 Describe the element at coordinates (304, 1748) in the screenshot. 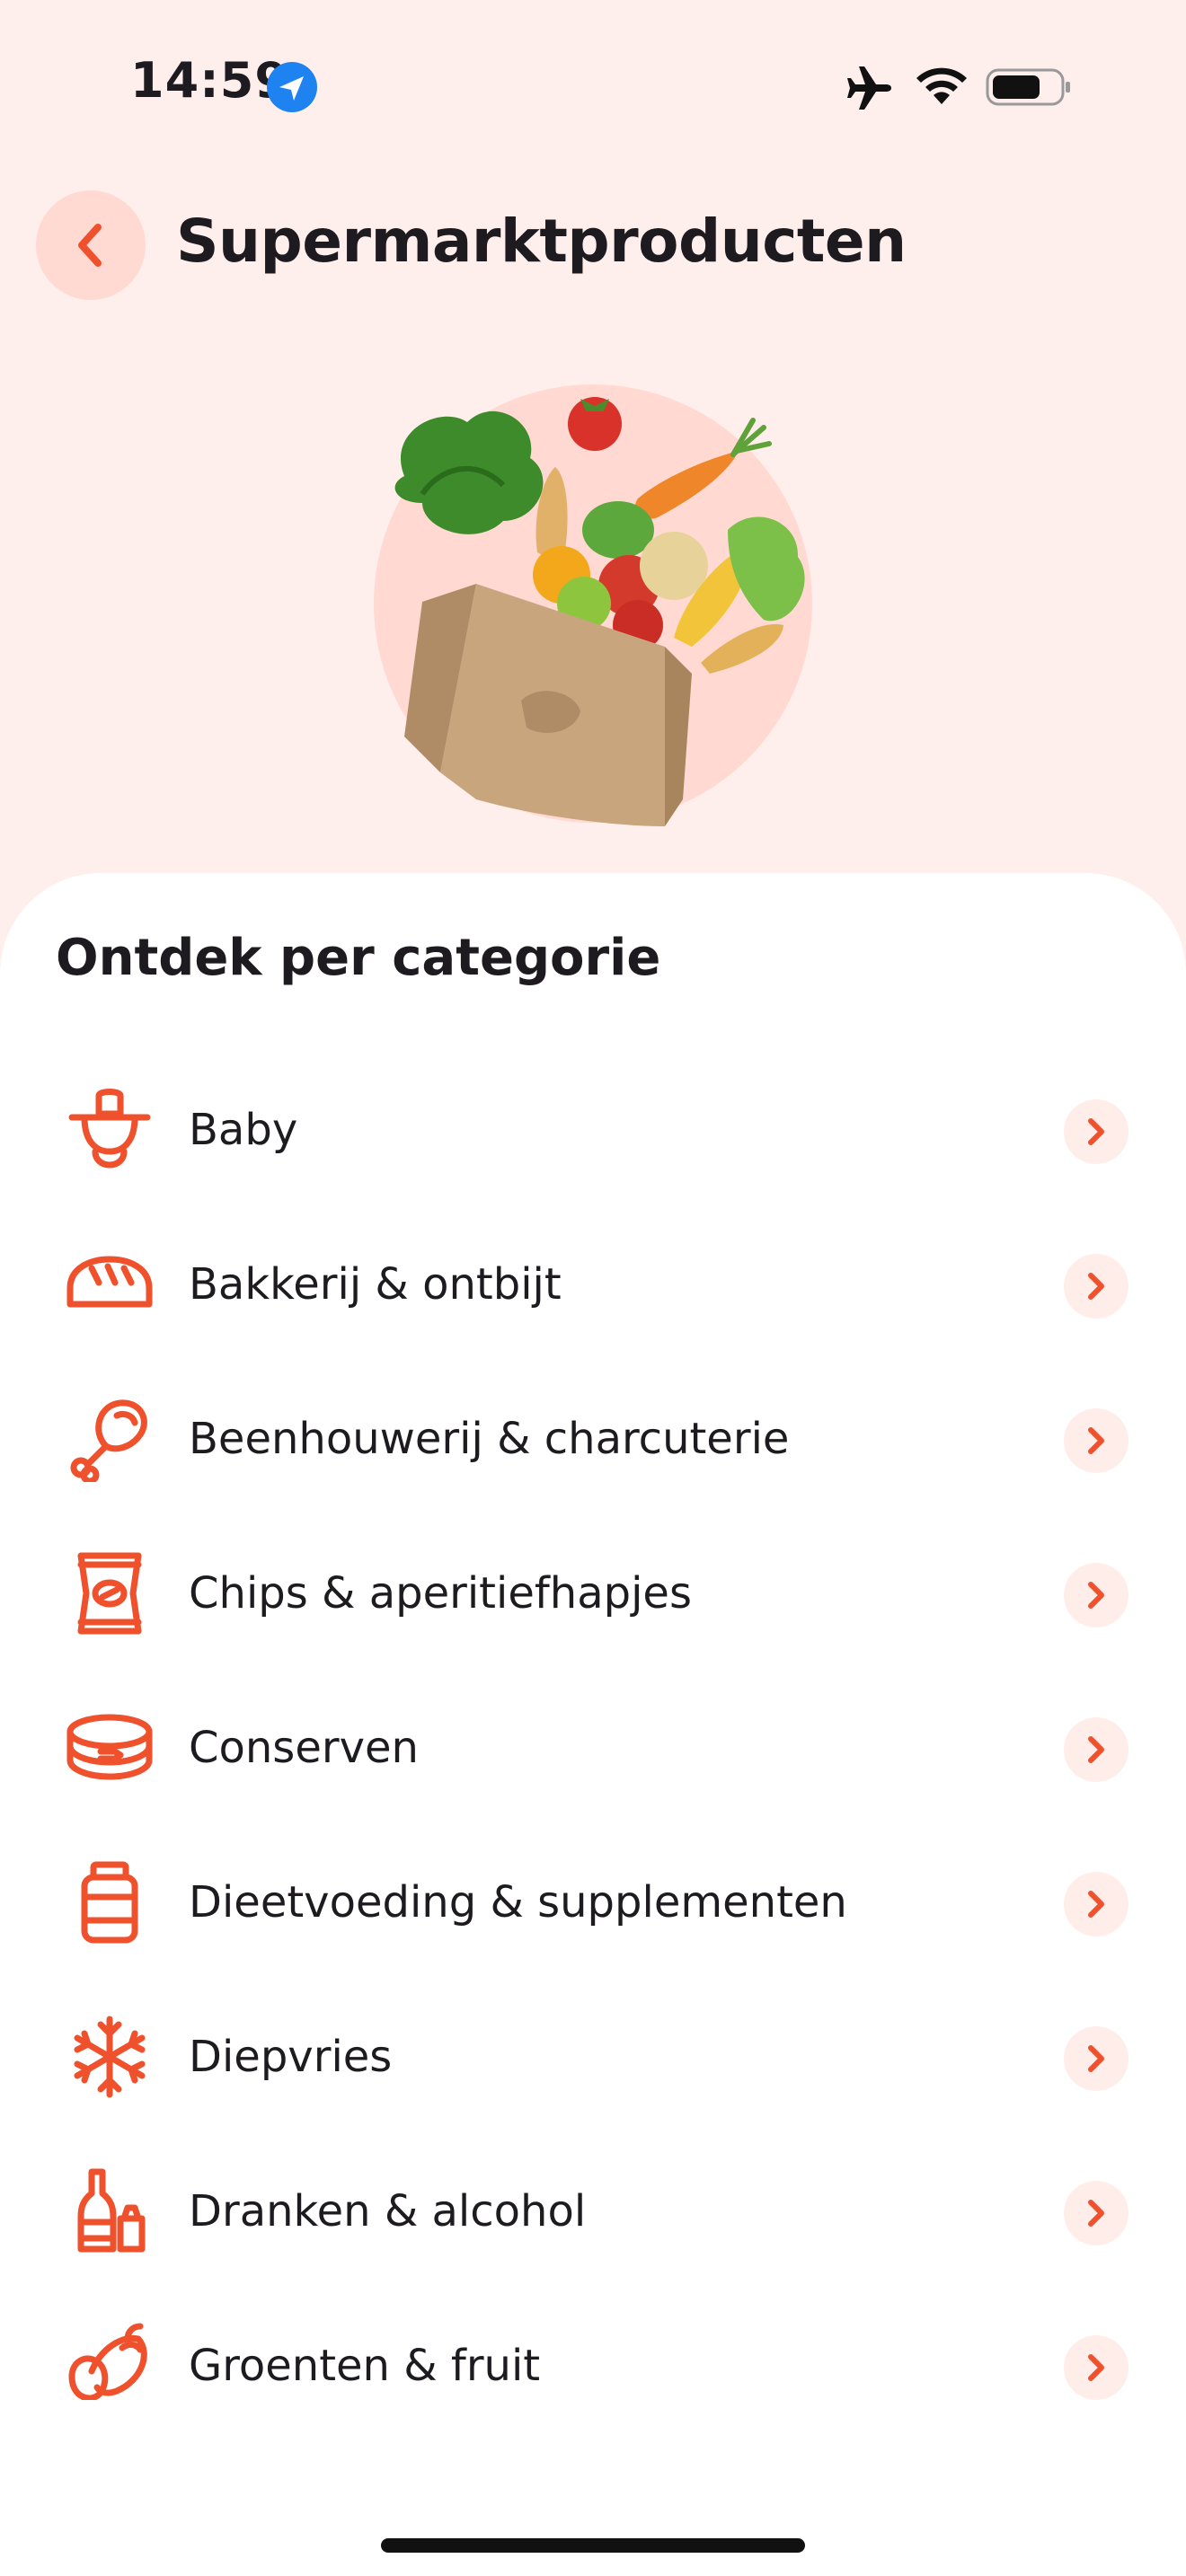

I see `category-label: Conserven` at that location.